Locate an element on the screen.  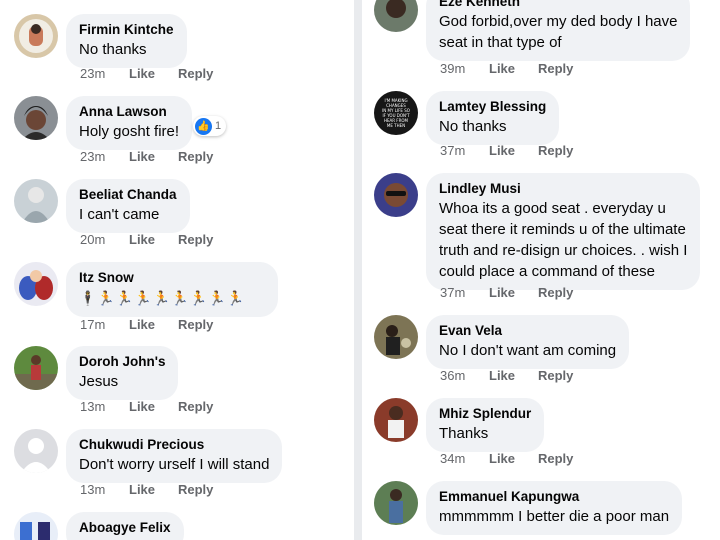
comment-bubble: Anna Lawson Holy gosht fire! is located at coordinates (129, 123).